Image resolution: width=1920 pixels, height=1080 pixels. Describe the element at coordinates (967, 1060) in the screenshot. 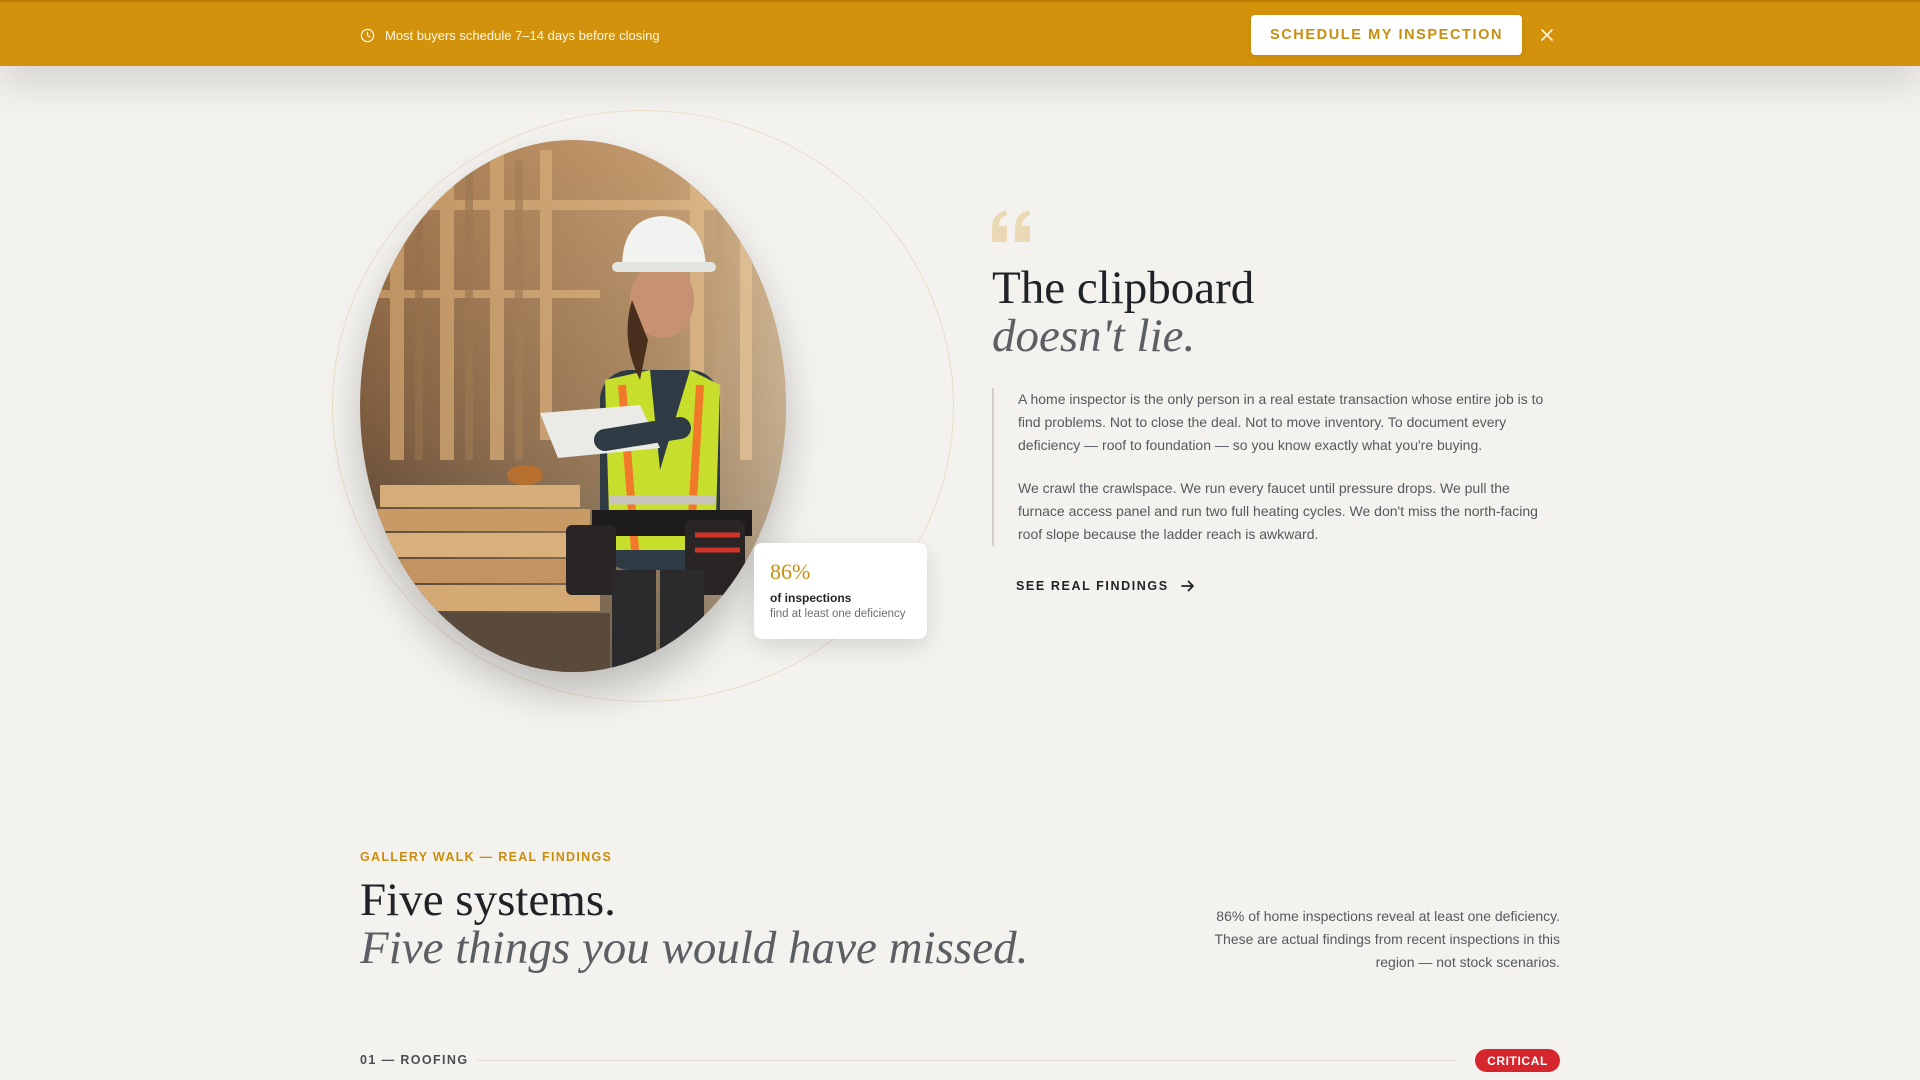

I see `finding-row-divider` at that location.